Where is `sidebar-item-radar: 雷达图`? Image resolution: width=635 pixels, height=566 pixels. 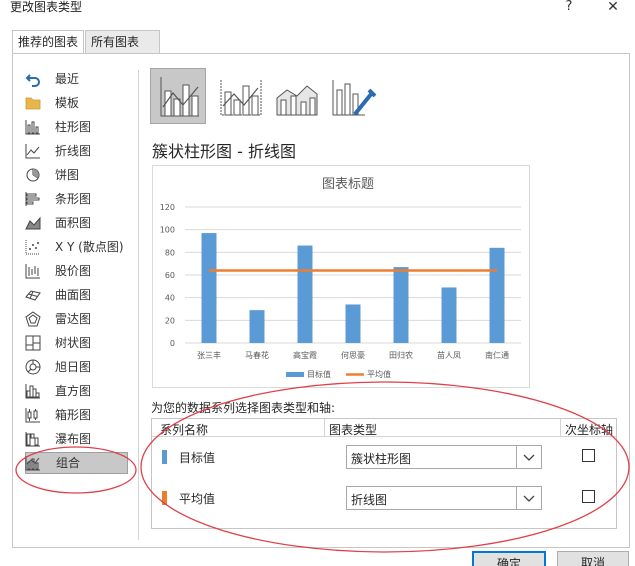 sidebar-item-radar: 雷达图 is located at coordinates (77, 319).